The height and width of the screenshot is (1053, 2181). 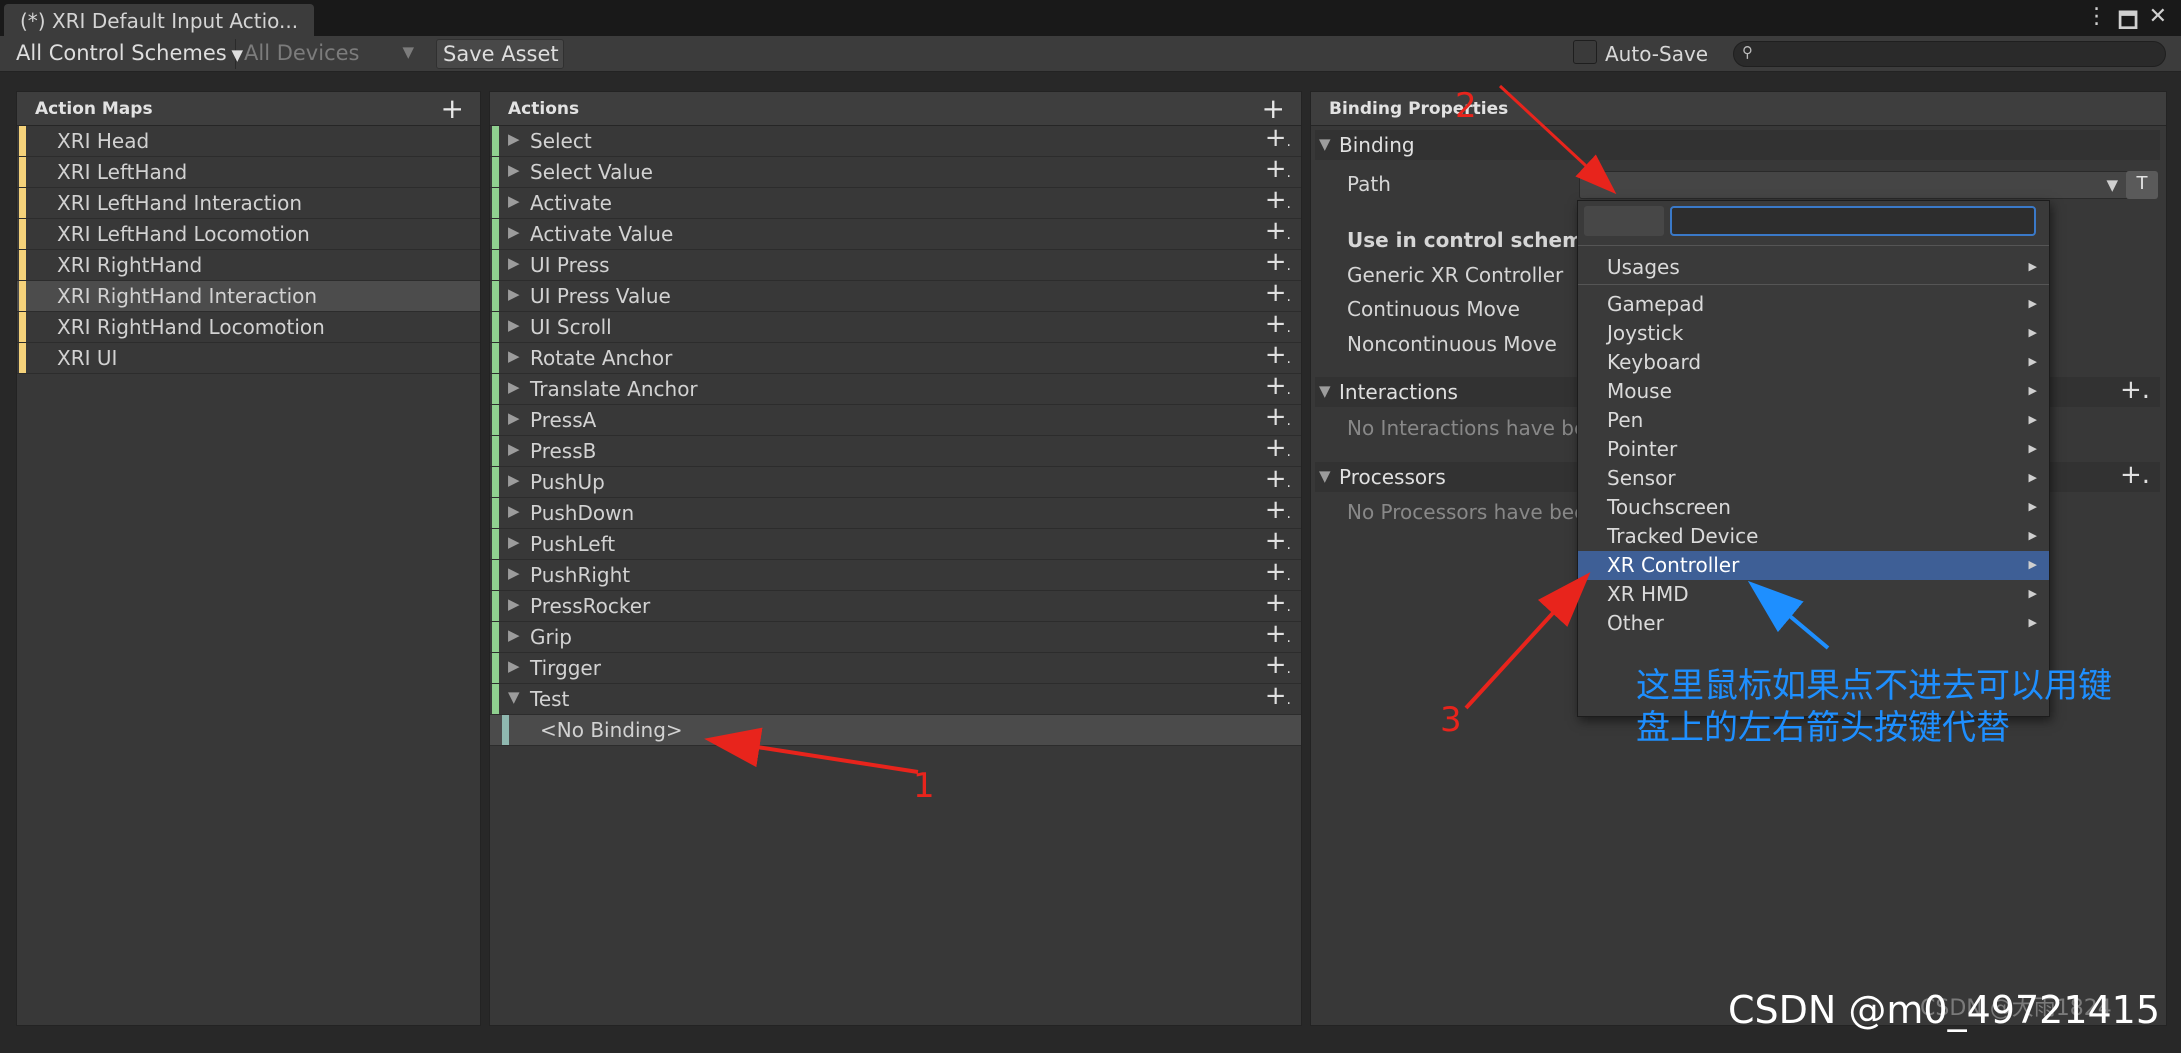 I want to click on annotation-number-3: 3, so click(x=1451, y=720).